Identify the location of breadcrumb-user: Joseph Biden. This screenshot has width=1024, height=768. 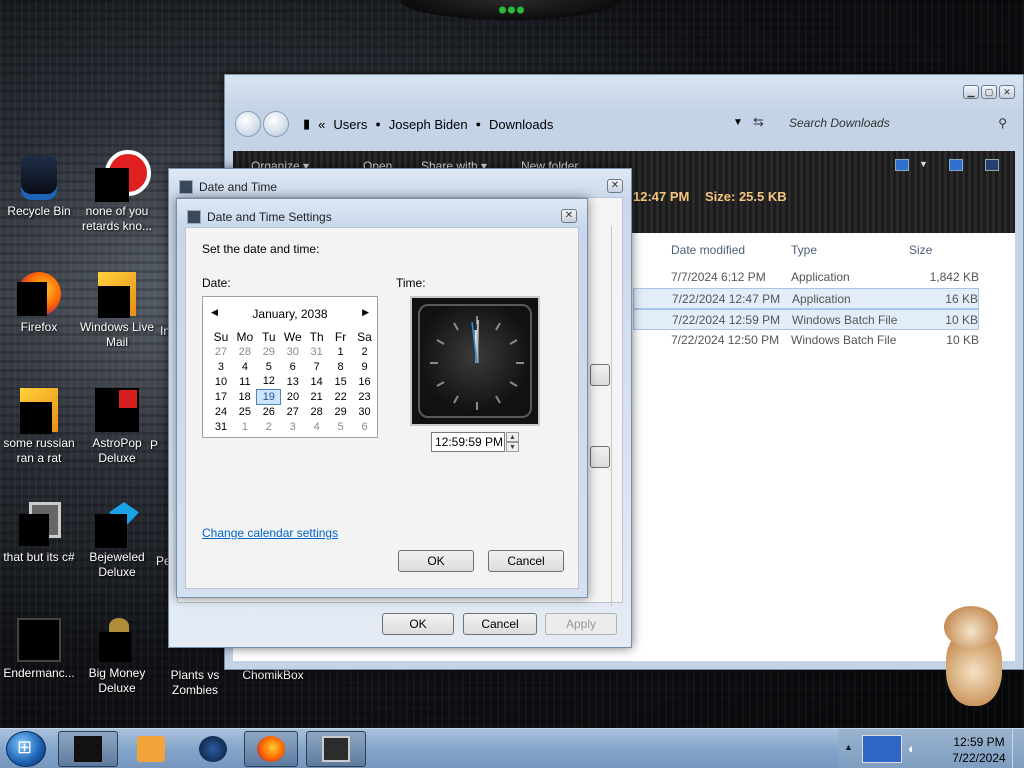
(428, 124).